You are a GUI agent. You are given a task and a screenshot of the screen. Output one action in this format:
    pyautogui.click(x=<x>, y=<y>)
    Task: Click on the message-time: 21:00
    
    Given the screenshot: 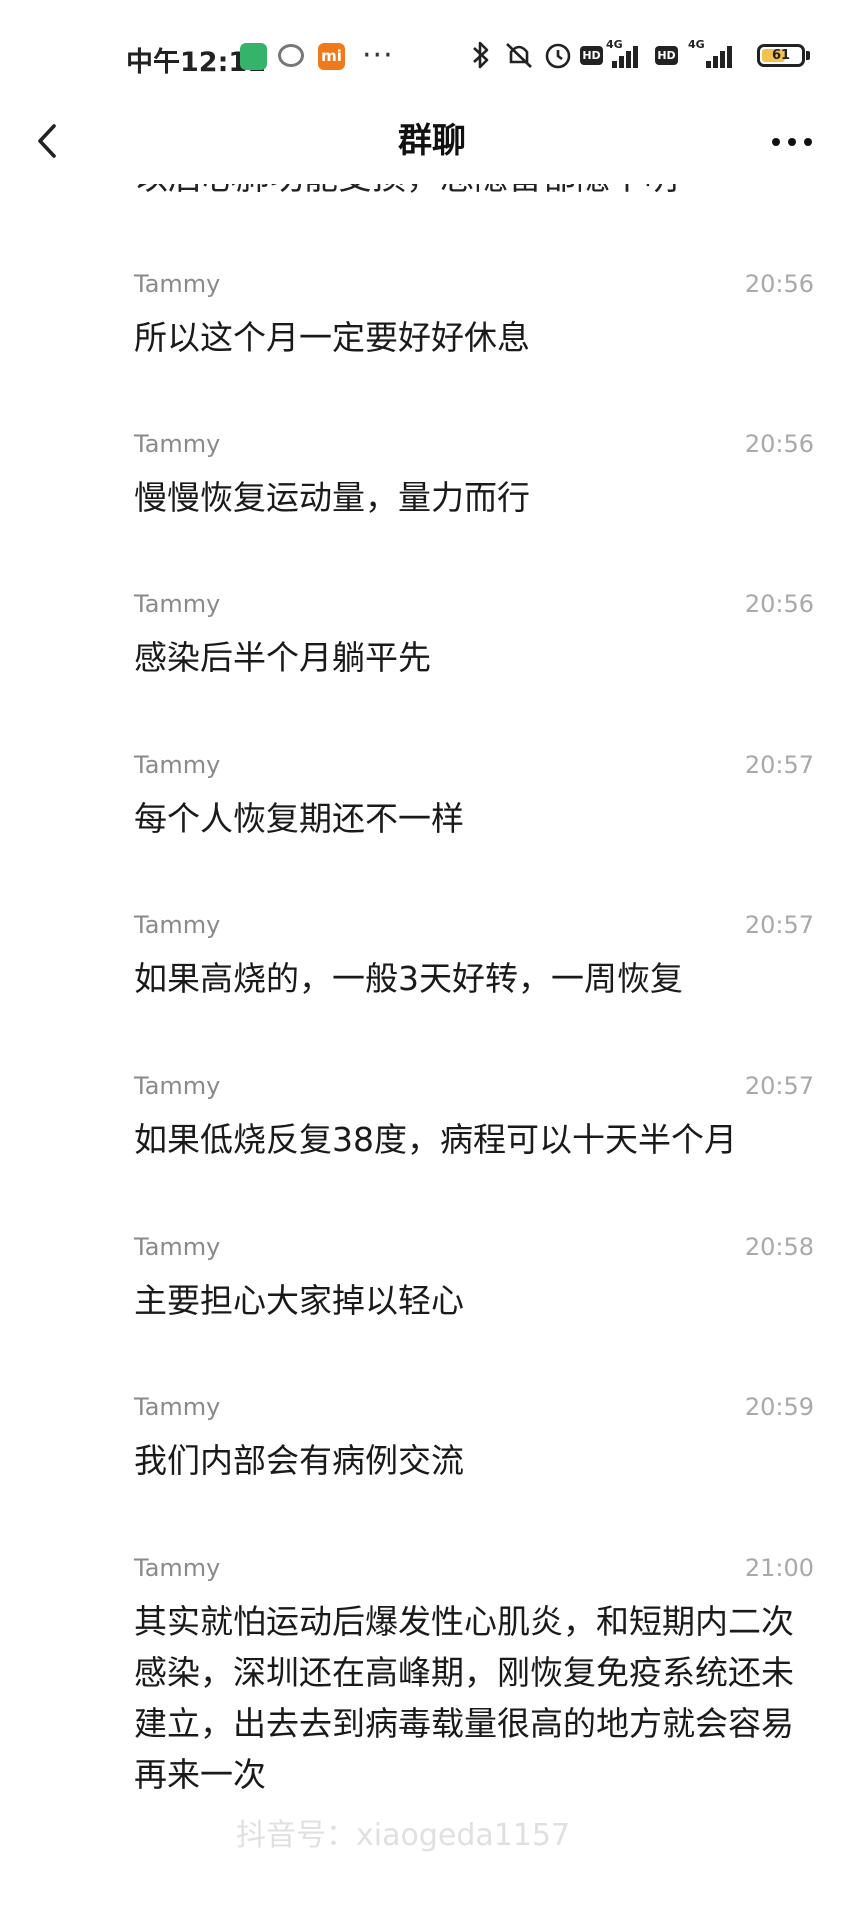 What is the action you would take?
    pyautogui.click(x=779, y=1568)
    